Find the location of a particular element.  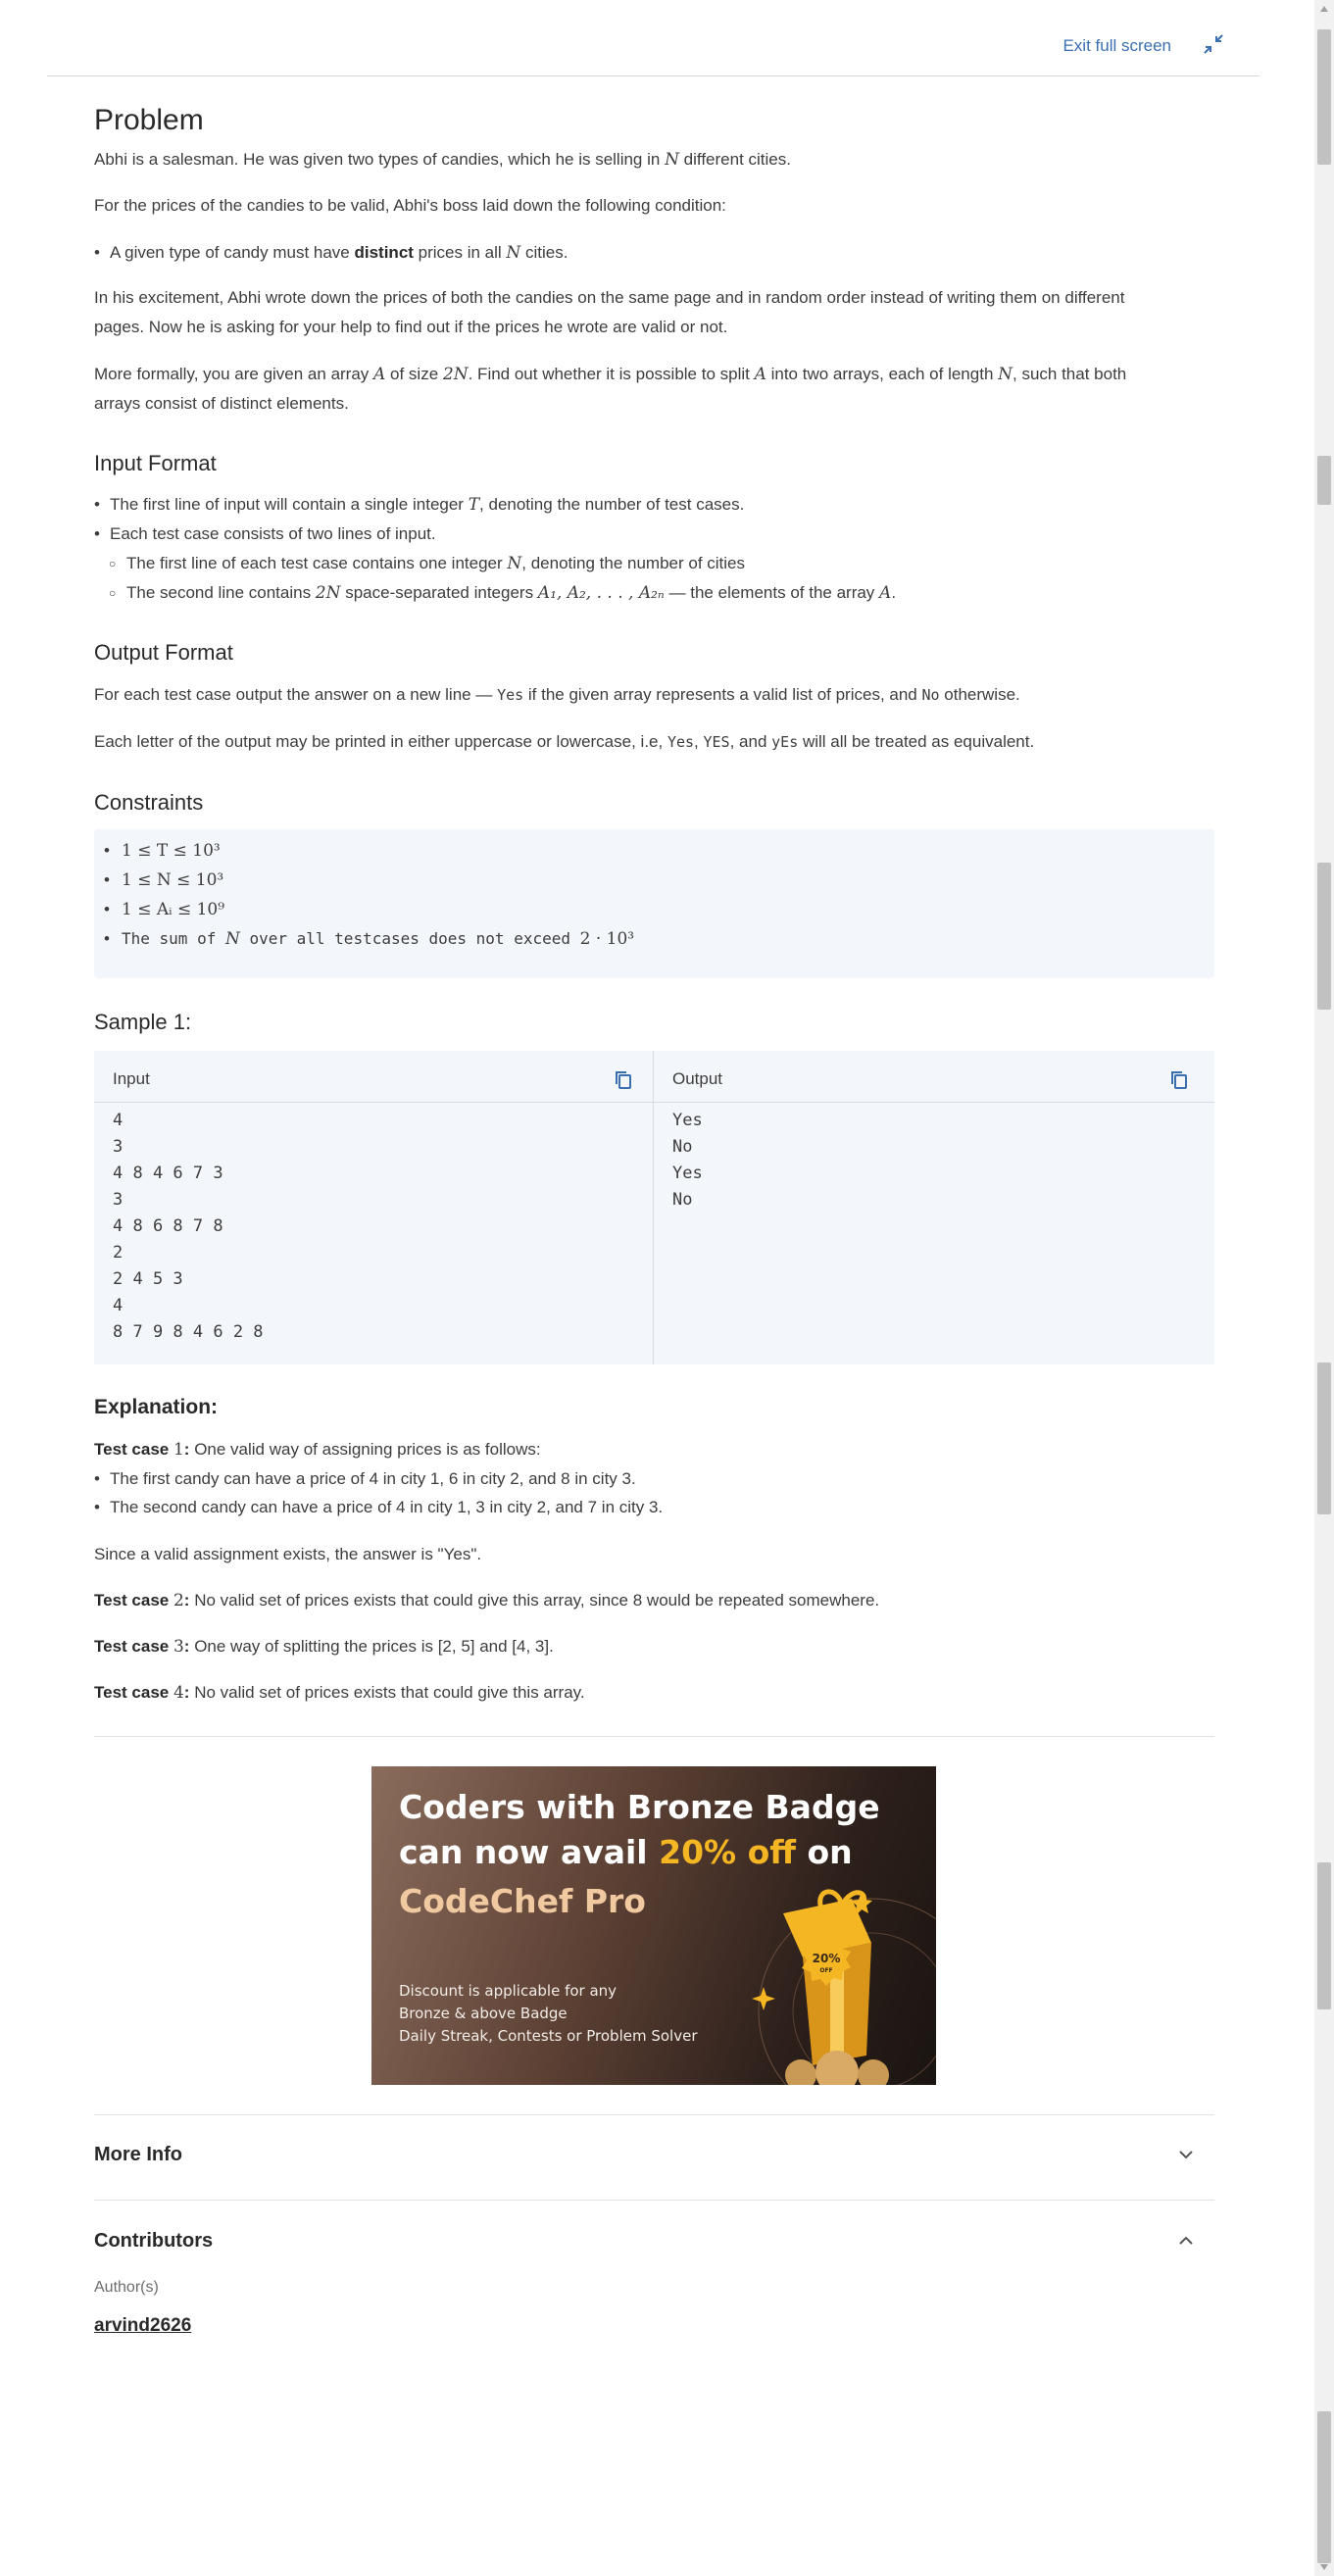

banner-line-1: Coders with Bronze Badge is located at coordinates (639, 1807).